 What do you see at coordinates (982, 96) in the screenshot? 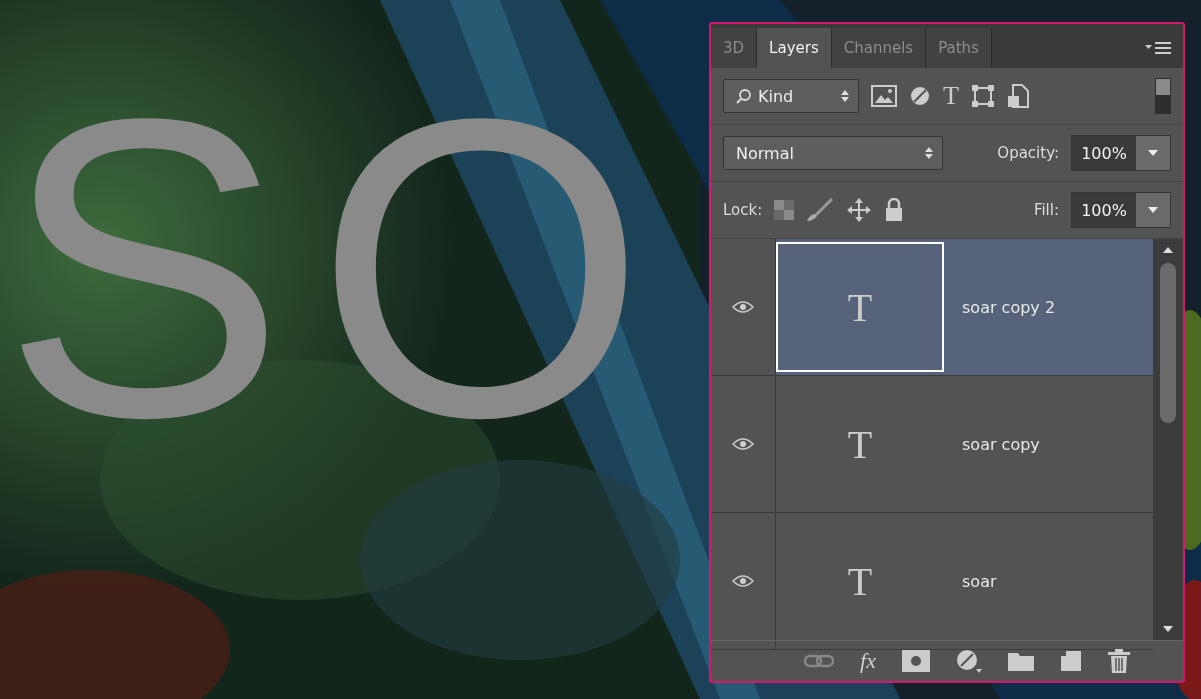
I see `shape-filter-icon` at bounding box center [982, 96].